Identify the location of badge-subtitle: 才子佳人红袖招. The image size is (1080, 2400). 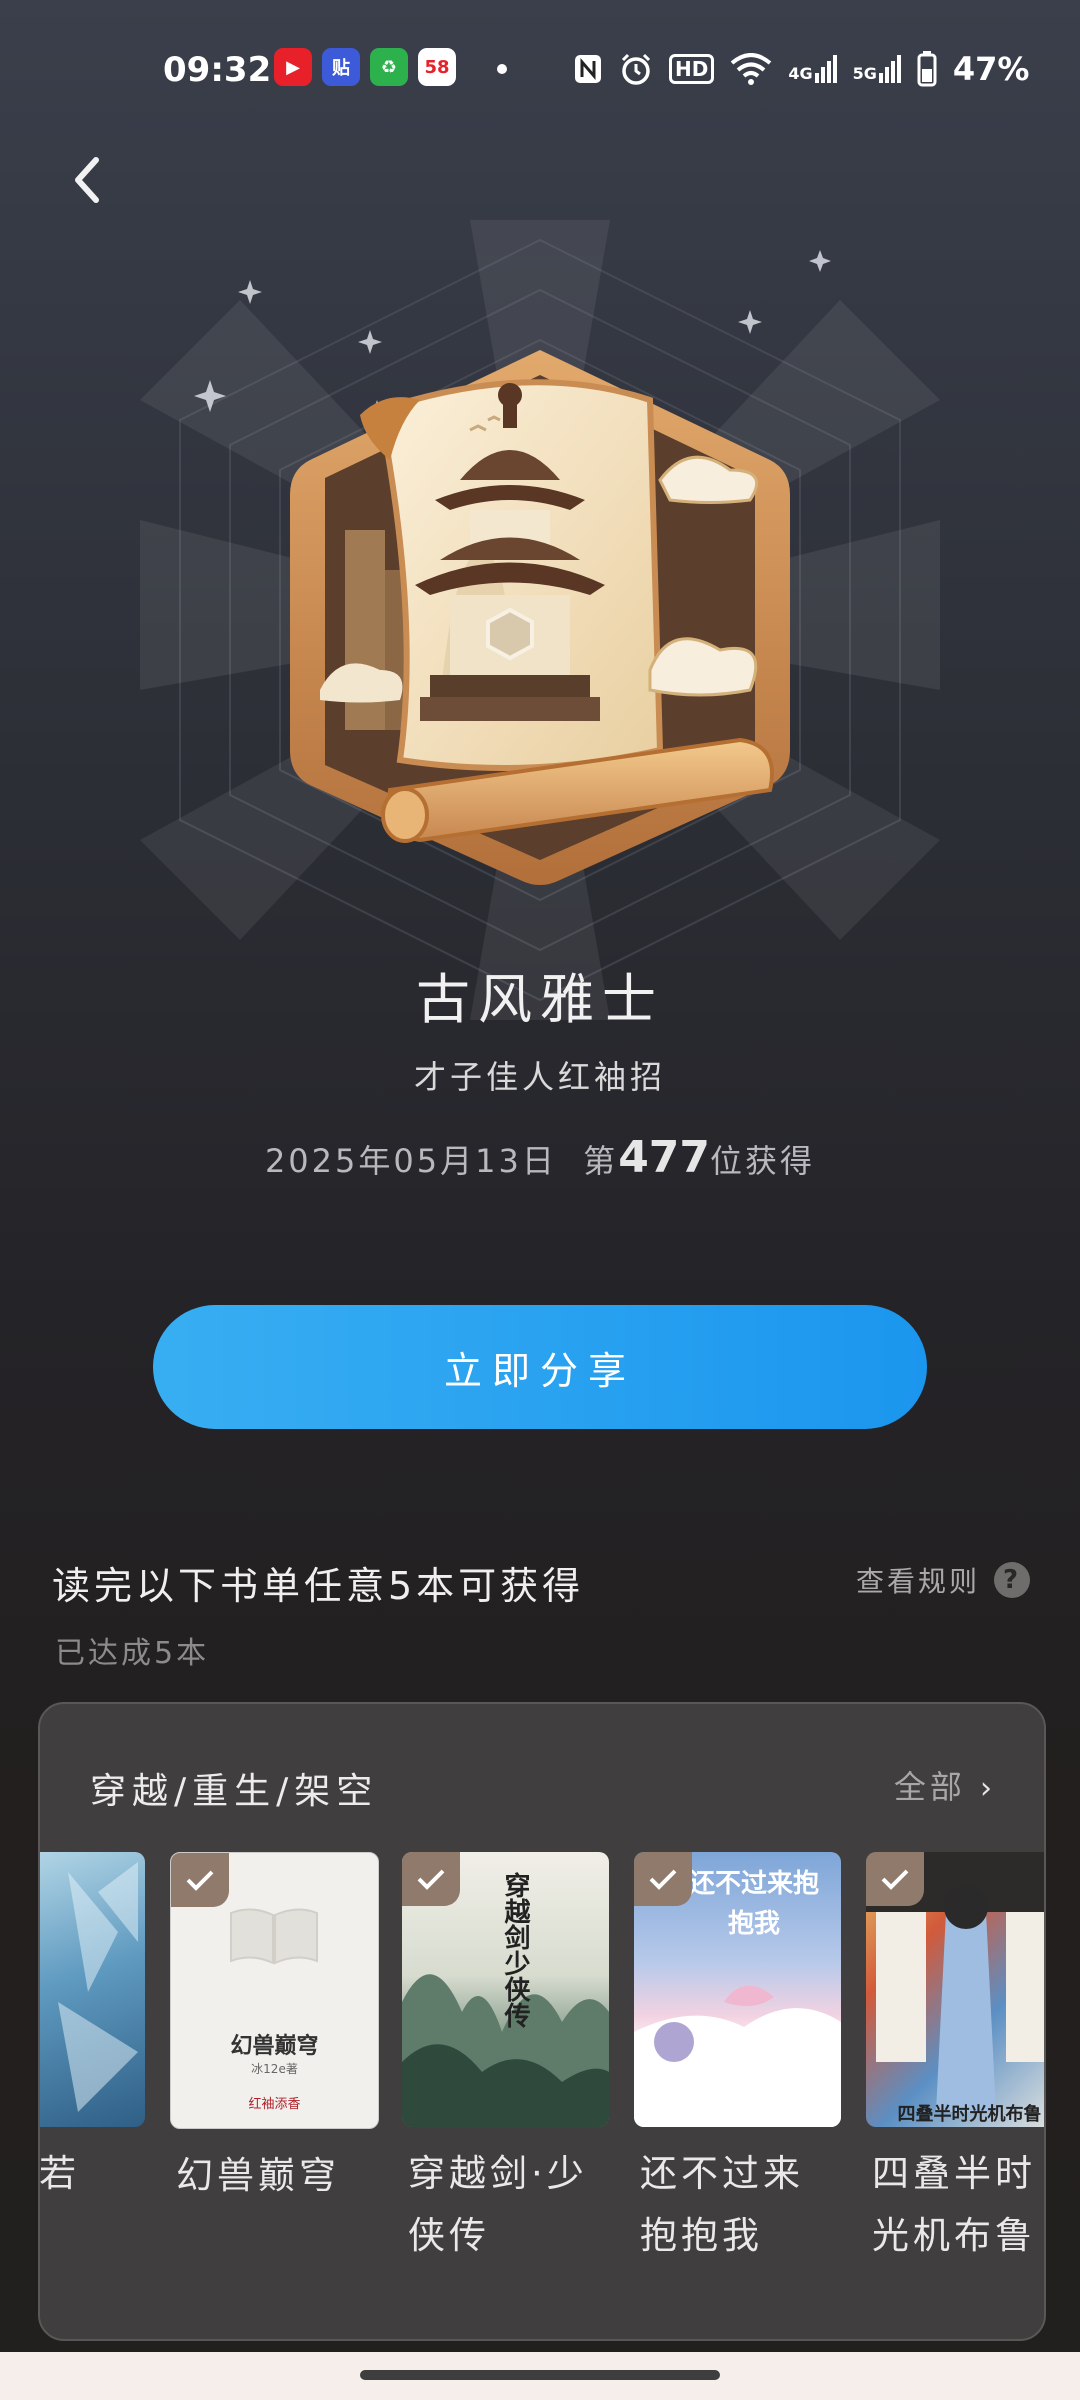
(539, 1077).